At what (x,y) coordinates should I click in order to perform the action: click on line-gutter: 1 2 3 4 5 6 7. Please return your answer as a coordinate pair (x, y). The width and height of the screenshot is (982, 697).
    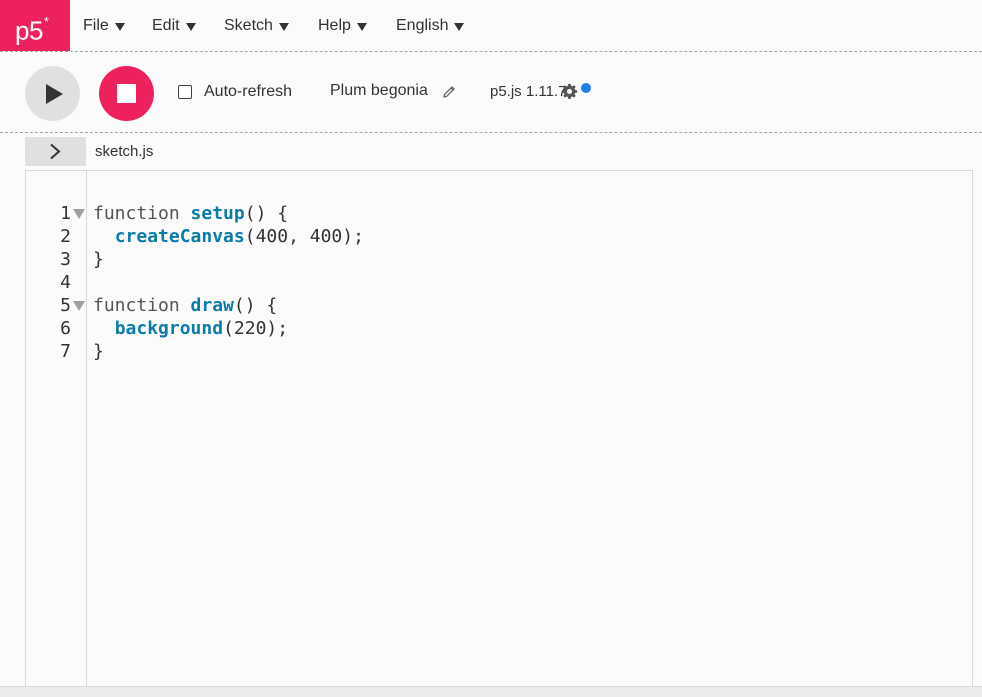
    Looking at the image, I should click on (56, 434).